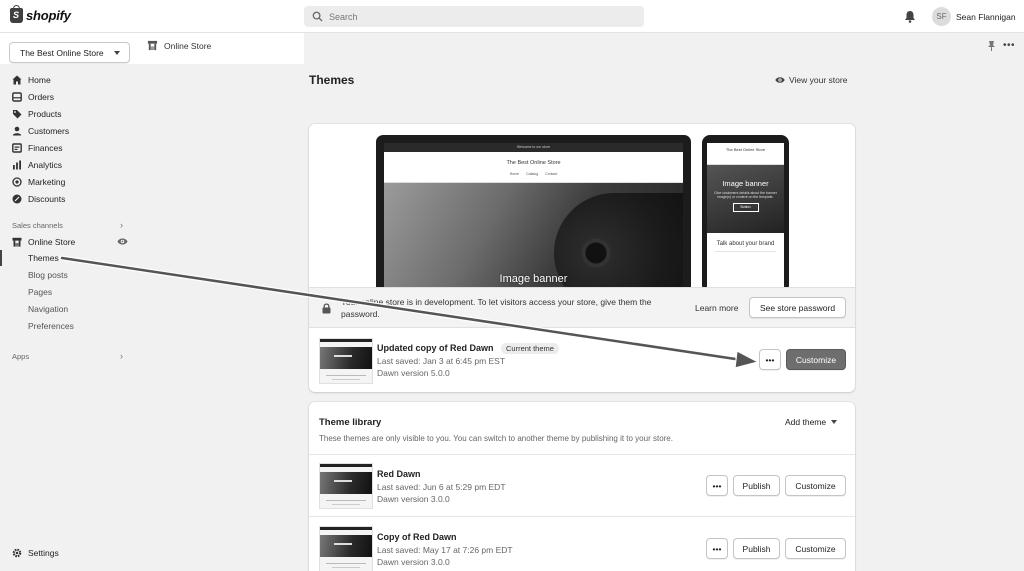 This screenshot has width=1024, height=571. What do you see at coordinates (21, 356) in the screenshot?
I see `apps-label: Apps` at bounding box center [21, 356].